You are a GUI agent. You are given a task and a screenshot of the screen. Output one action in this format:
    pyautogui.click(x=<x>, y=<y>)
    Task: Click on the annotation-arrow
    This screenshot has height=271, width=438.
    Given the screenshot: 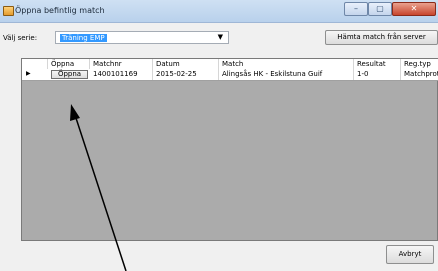 What is the action you would take?
    pyautogui.click(x=98, y=187)
    